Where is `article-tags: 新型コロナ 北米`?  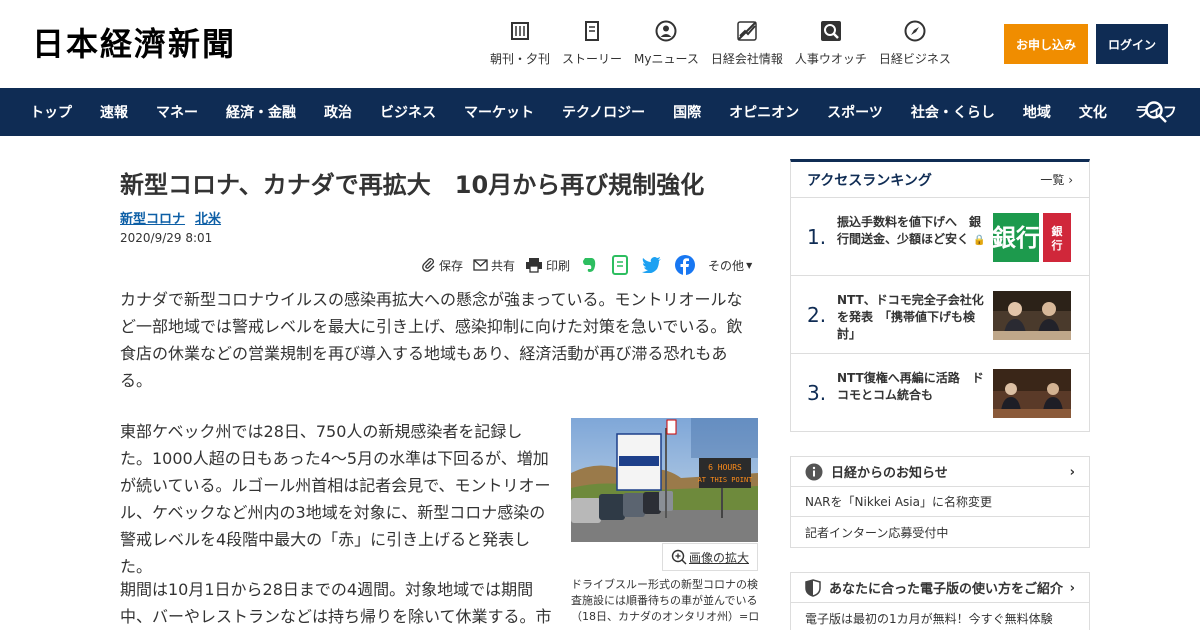
article-tags: 新型コロナ 北米 is located at coordinates (175, 217).